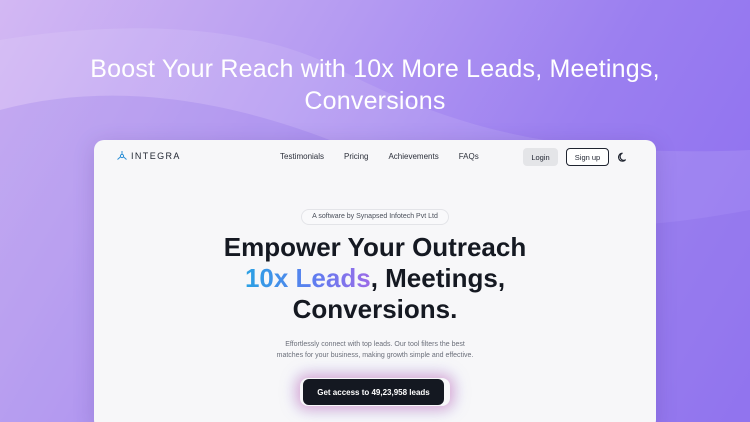 Image resolution: width=750 pixels, height=422 pixels. Describe the element at coordinates (375, 247) in the screenshot. I see `main-headline-line-1: Empower Your Outreach` at that location.